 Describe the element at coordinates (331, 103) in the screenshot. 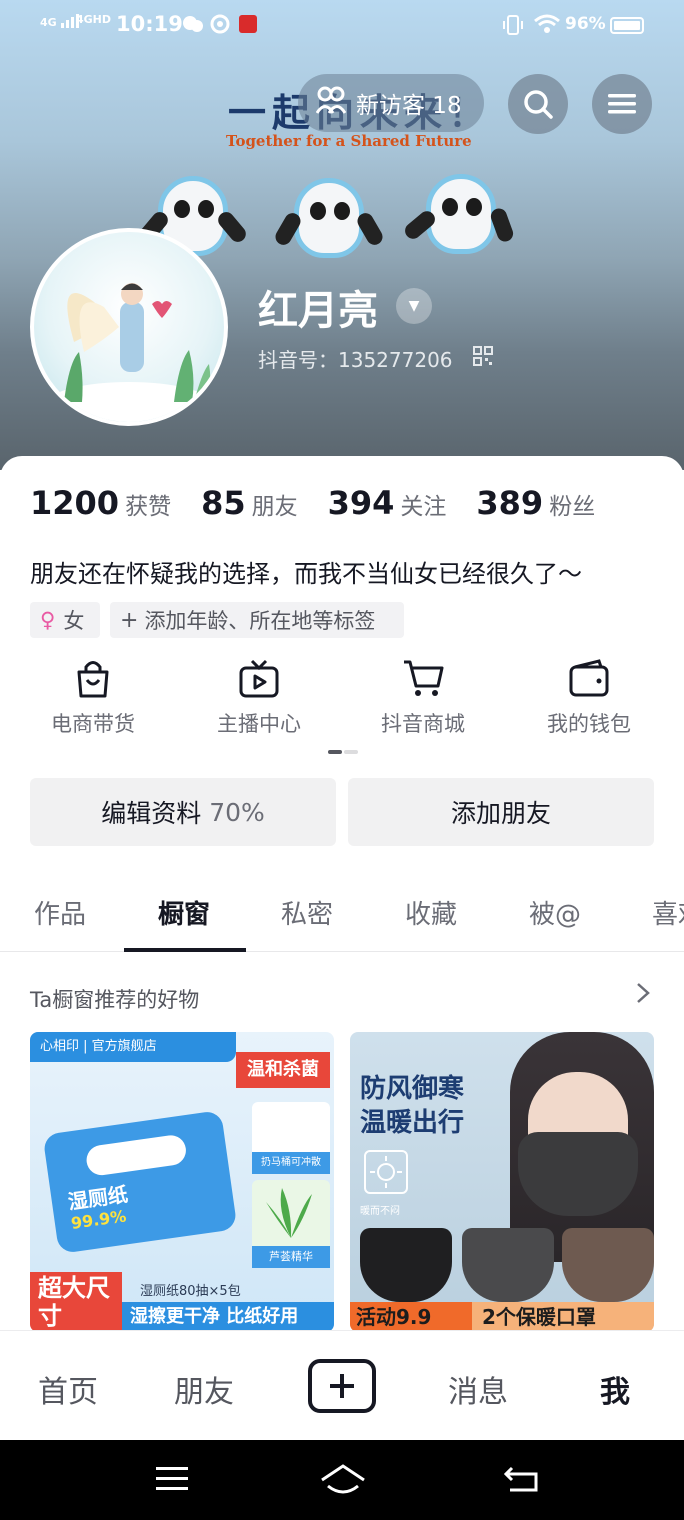

I see `visitors-icon` at that location.